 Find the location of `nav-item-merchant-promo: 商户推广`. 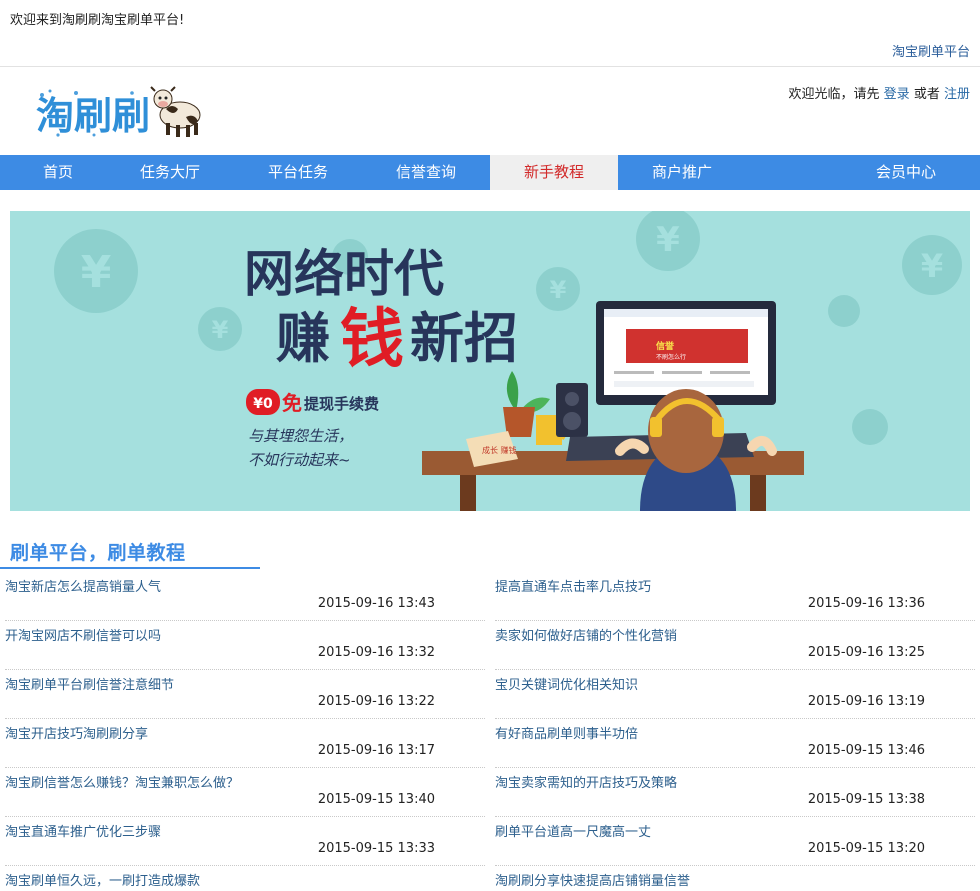

nav-item-merchant-promo: 商户推广 is located at coordinates (682, 172).